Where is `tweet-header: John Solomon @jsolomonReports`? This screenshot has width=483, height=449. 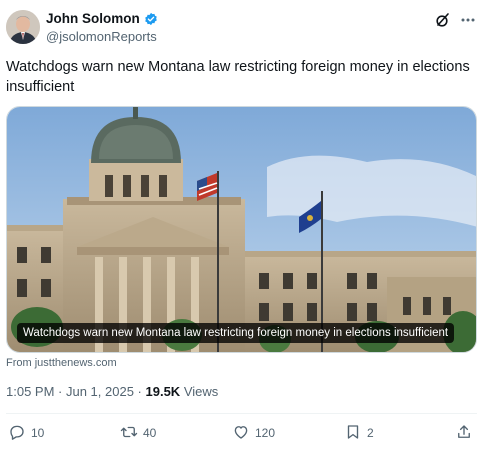
tweet-header: John Solomon @jsolomonReports is located at coordinates (241, 28).